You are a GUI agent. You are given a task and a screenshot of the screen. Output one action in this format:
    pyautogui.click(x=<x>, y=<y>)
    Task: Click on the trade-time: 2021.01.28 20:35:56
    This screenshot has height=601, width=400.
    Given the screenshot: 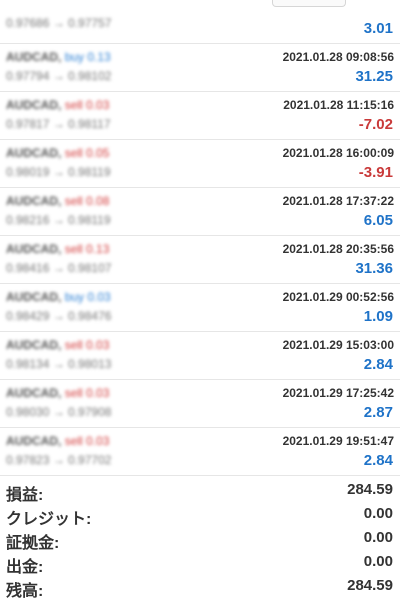 What is the action you would take?
    pyautogui.click(x=338, y=249)
    